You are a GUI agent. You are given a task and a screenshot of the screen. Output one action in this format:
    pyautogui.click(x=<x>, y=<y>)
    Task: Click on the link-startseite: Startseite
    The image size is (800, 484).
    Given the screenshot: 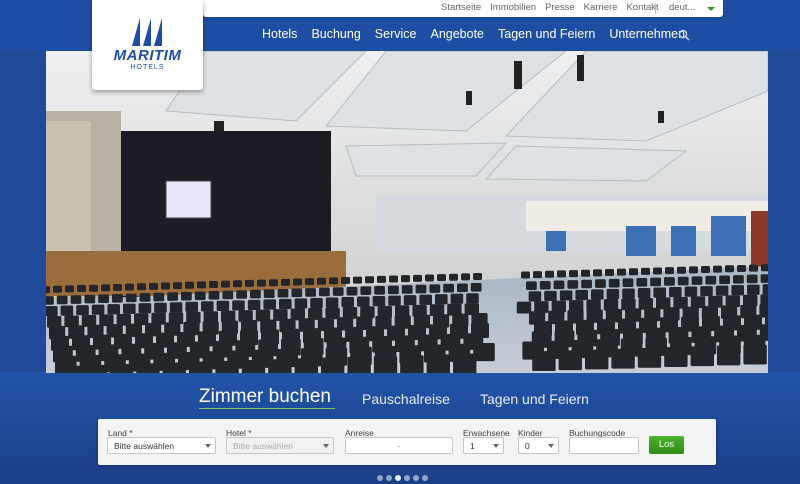 What is the action you would take?
    pyautogui.click(x=461, y=7)
    